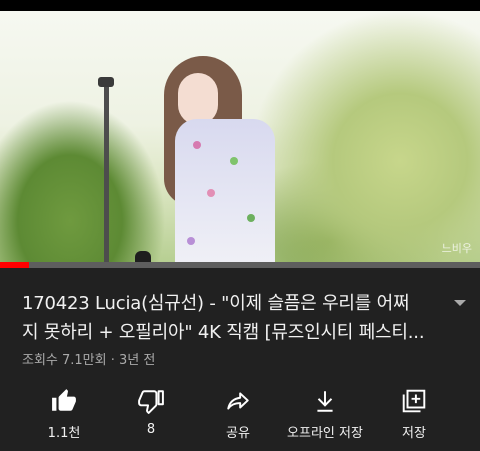 This screenshot has height=451, width=480. Describe the element at coordinates (240, 5) in the screenshot. I see `status-bar` at that location.